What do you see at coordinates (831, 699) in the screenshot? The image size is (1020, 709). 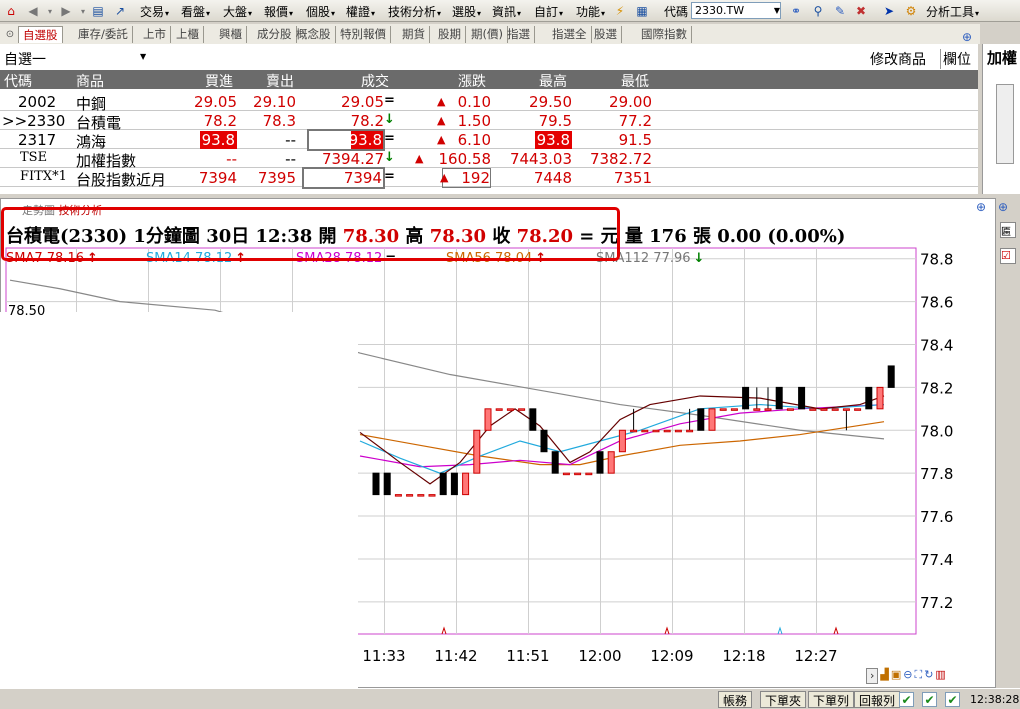 I see `order-bar-button: 下單列` at bounding box center [831, 699].